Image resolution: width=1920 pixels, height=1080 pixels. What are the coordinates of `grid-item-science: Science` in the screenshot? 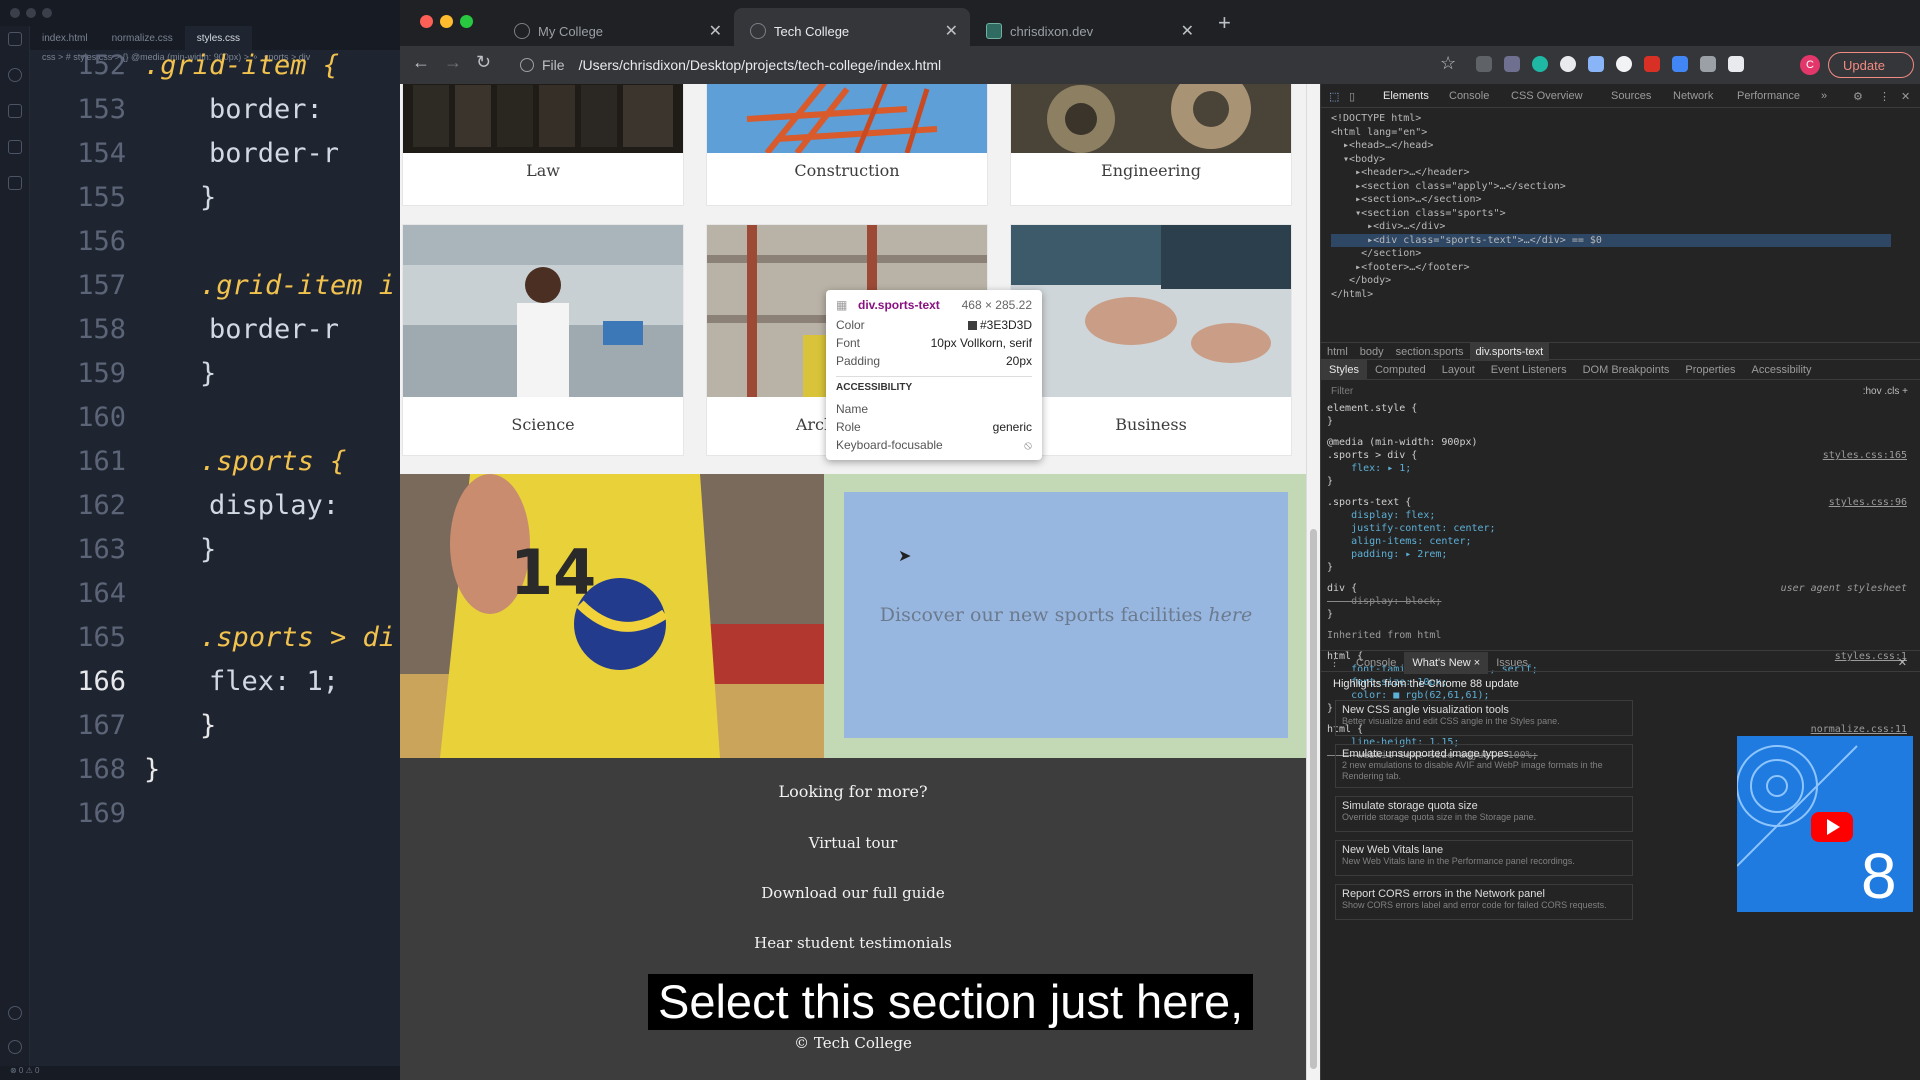 It's located at (543, 340).